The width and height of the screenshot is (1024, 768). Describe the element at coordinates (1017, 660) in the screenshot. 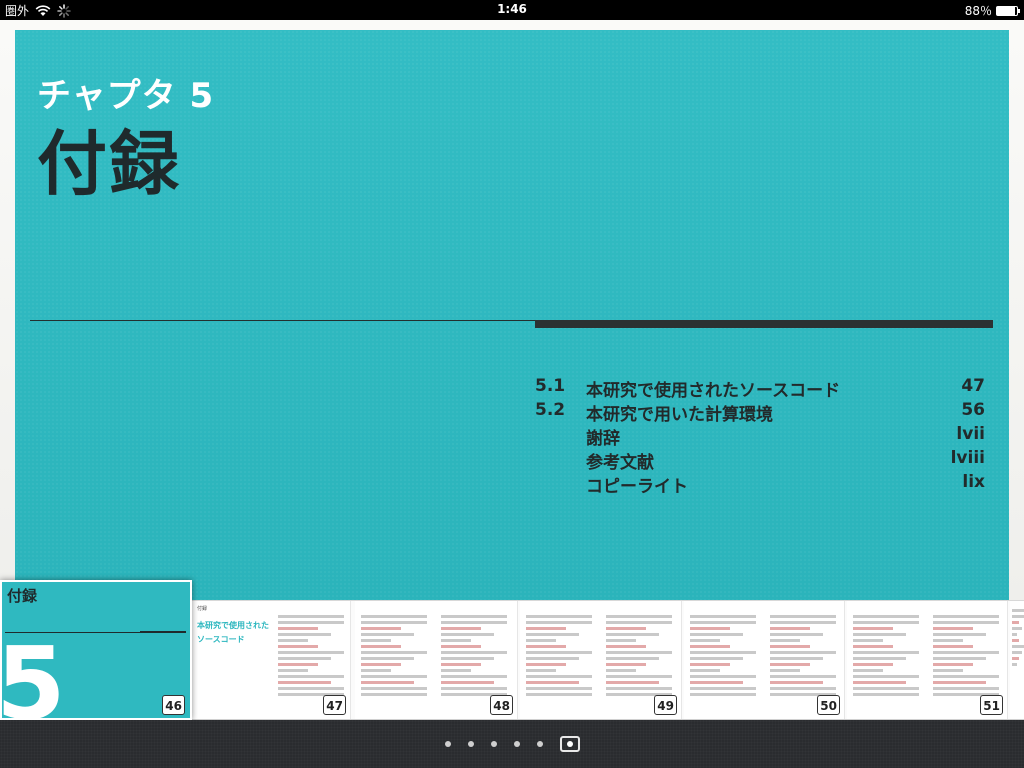

I see `page-thumbnail-partial` at that location.